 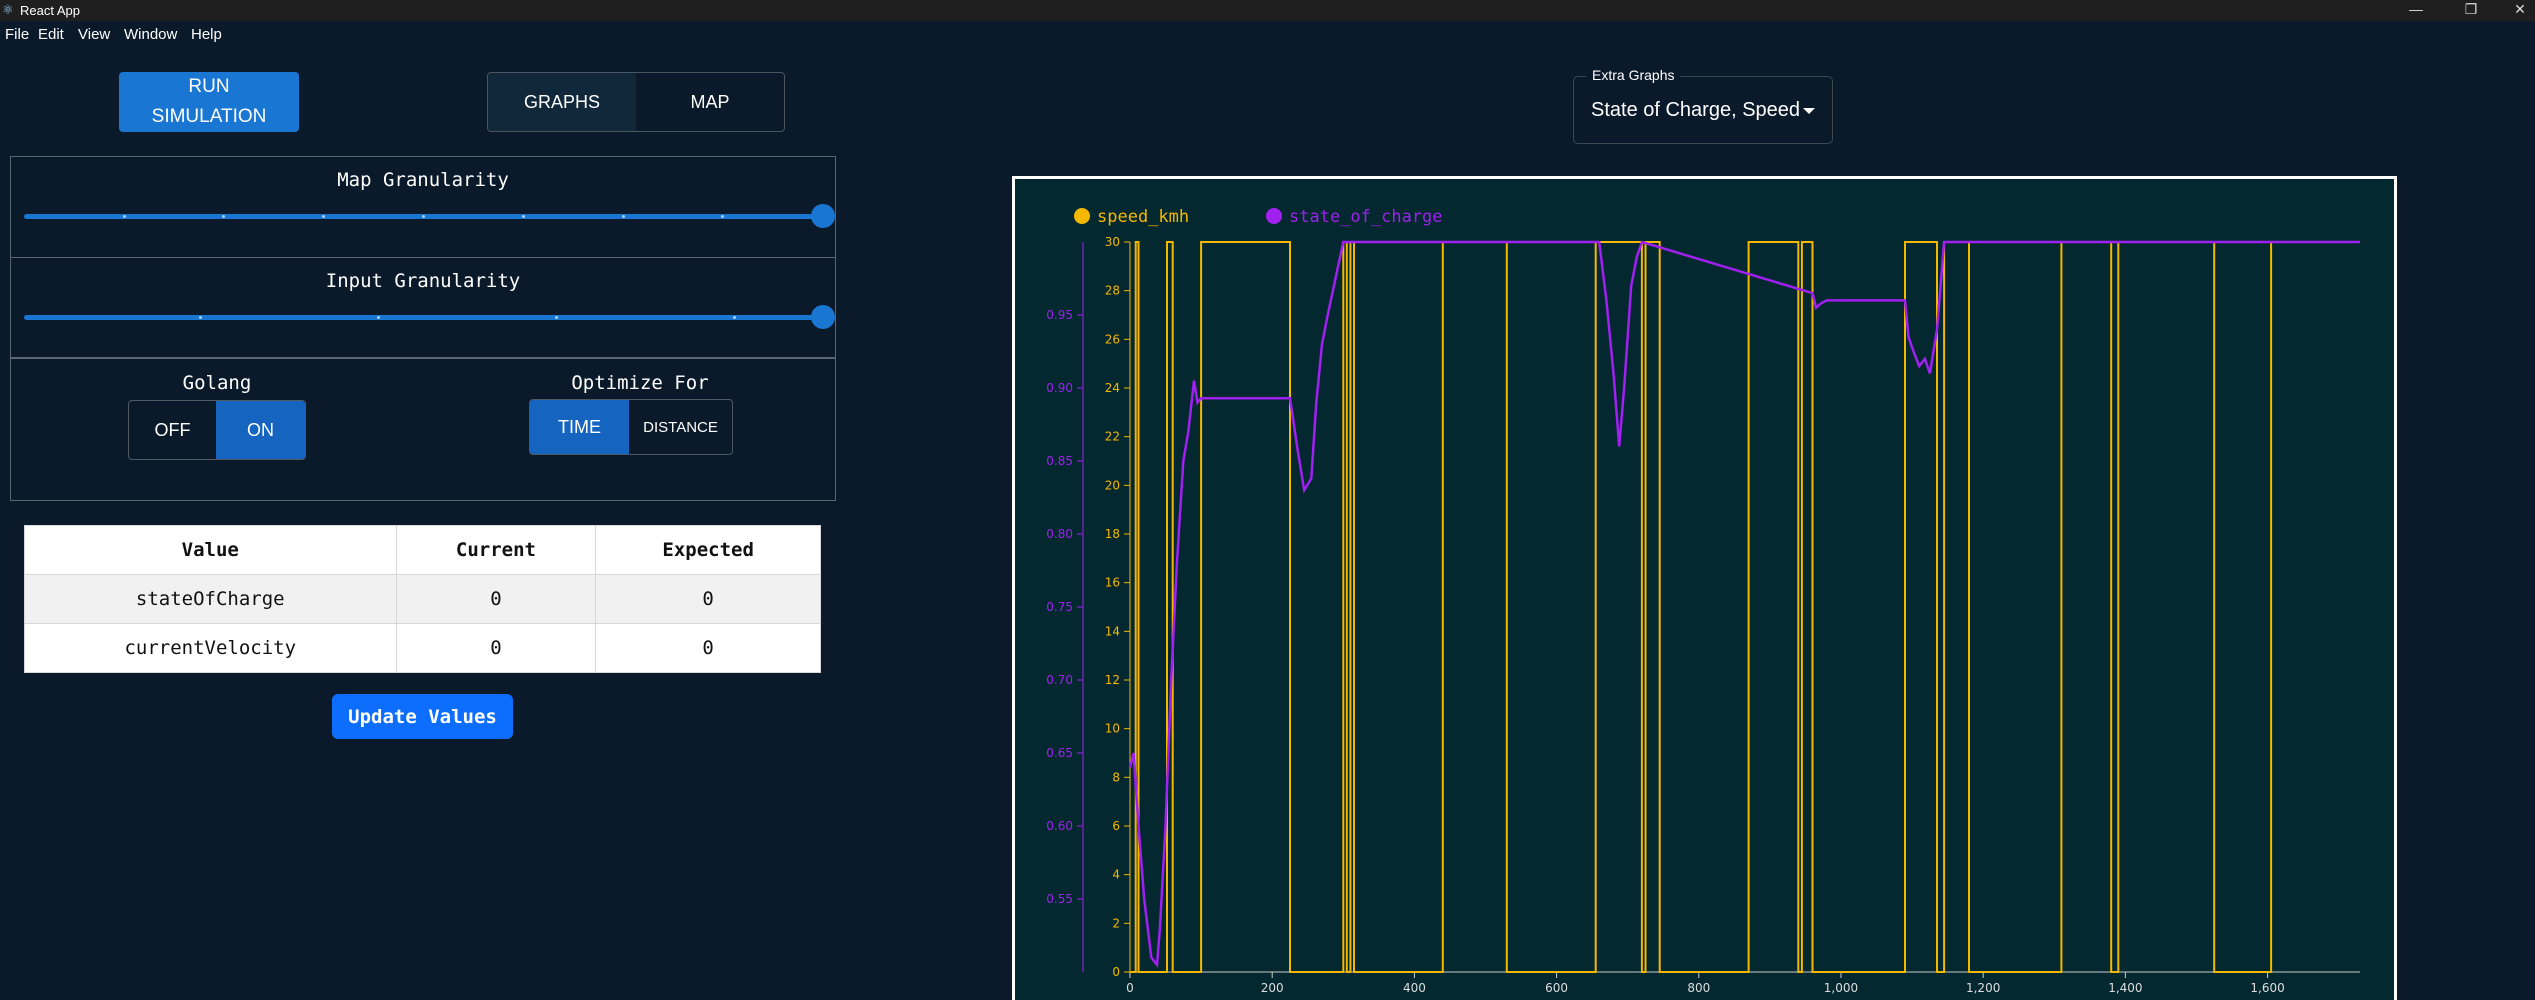 What do you see at coordinates (1272, 988) in the screenshot?
I see `x-tick-label: 200` at bounding box center [1272, 988].